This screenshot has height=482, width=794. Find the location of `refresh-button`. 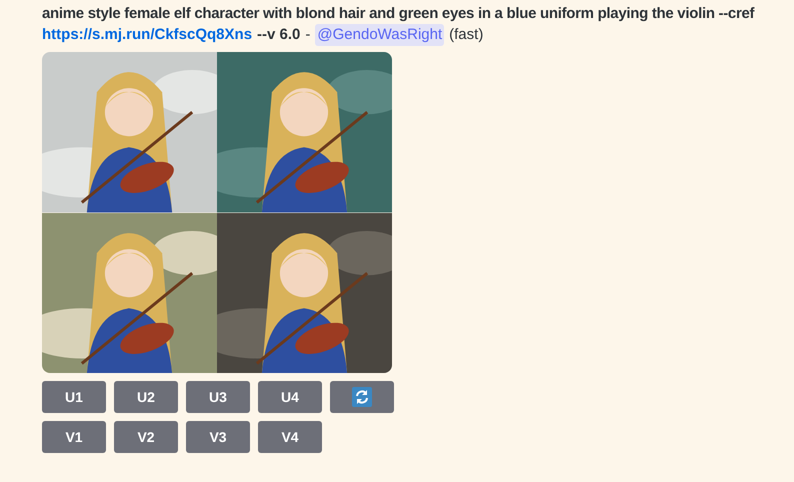

refresh-button is located at coordinates (362, 397).